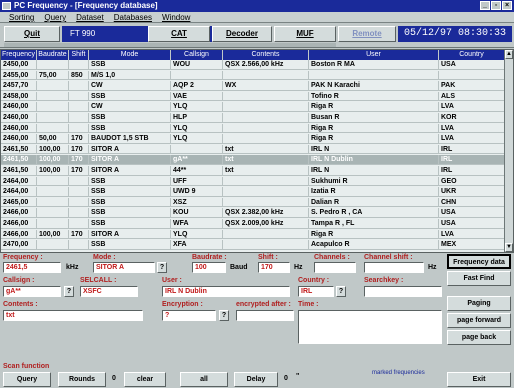  What do you see at coordinates (257, 17) in the screenshot?
I see `menu-bar: Sorting Query Dataset Databases Window` at bounding box center [257, 17].